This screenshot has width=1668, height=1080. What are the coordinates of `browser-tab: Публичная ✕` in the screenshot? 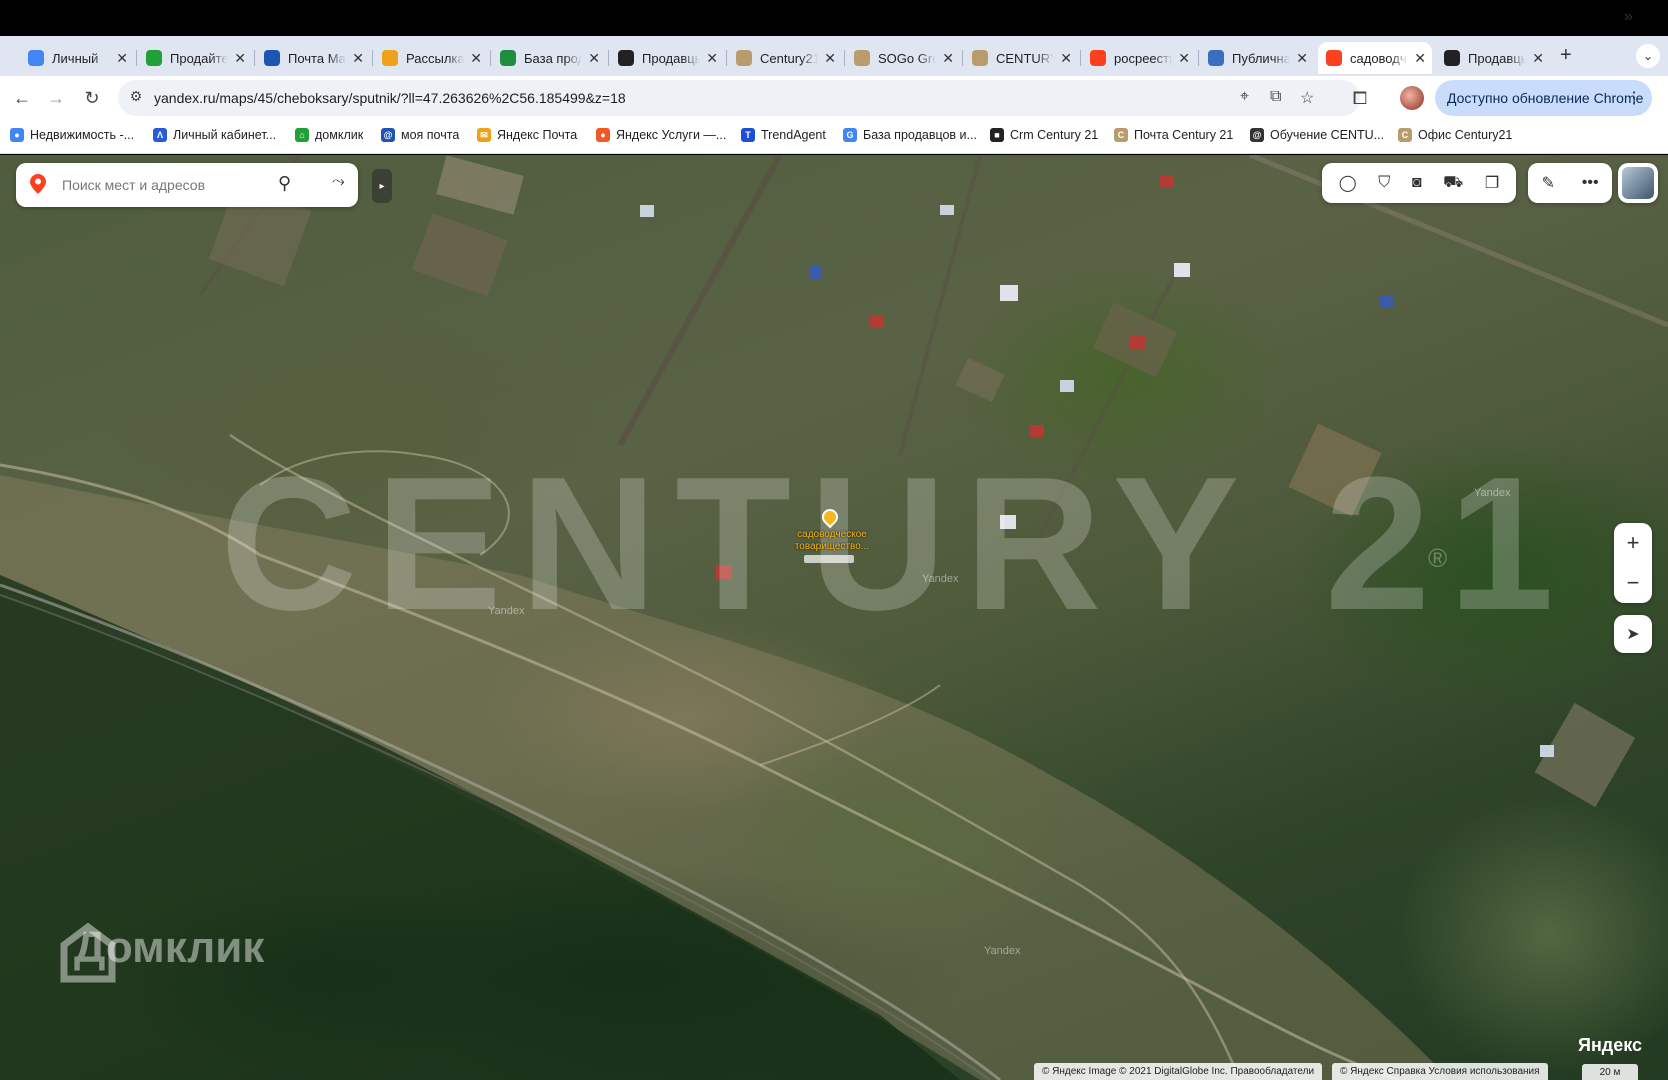 It's located at (1257, 58).